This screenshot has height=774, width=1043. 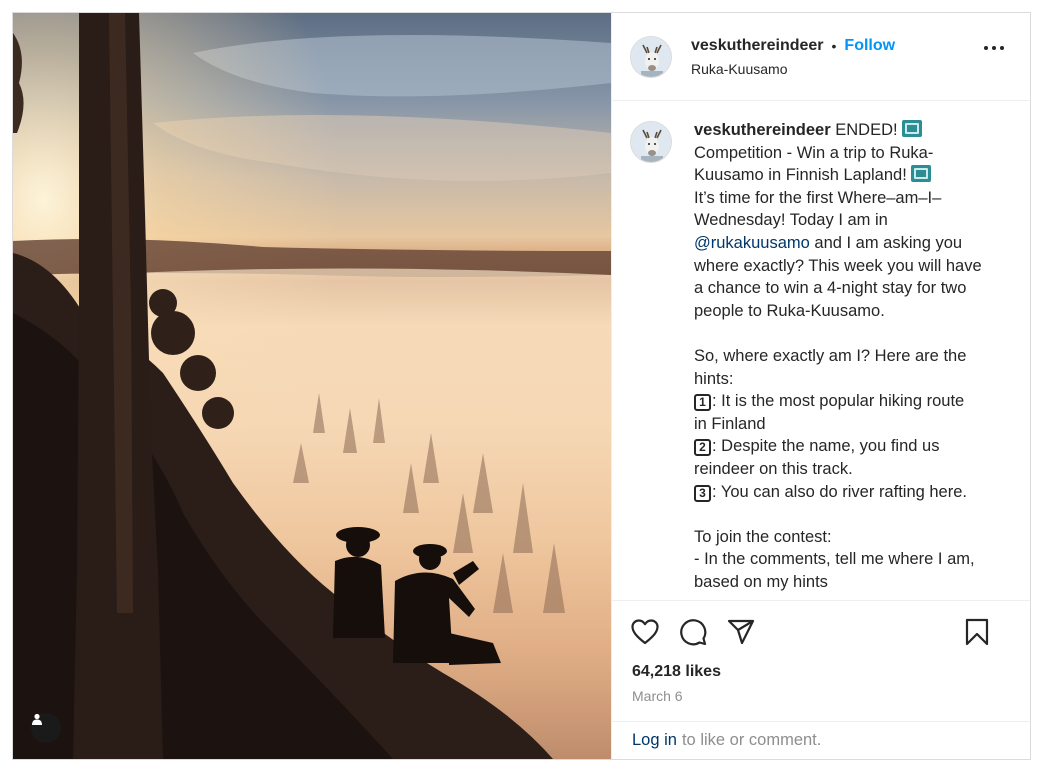 I want to click on login-text: to like or comment., so click(x=751, y=740).